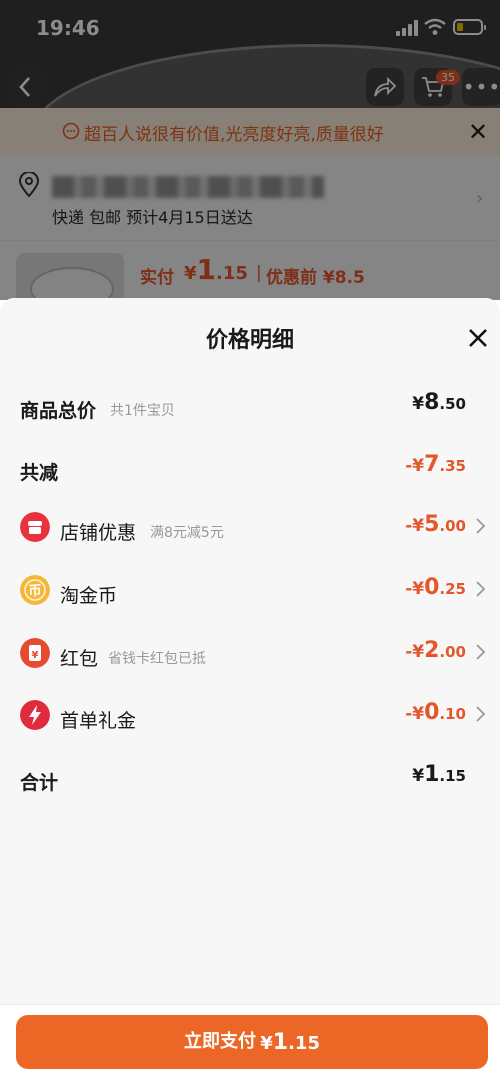  I want to click on row-grand-total: 合计 ¥1.15, so click(250, 780).